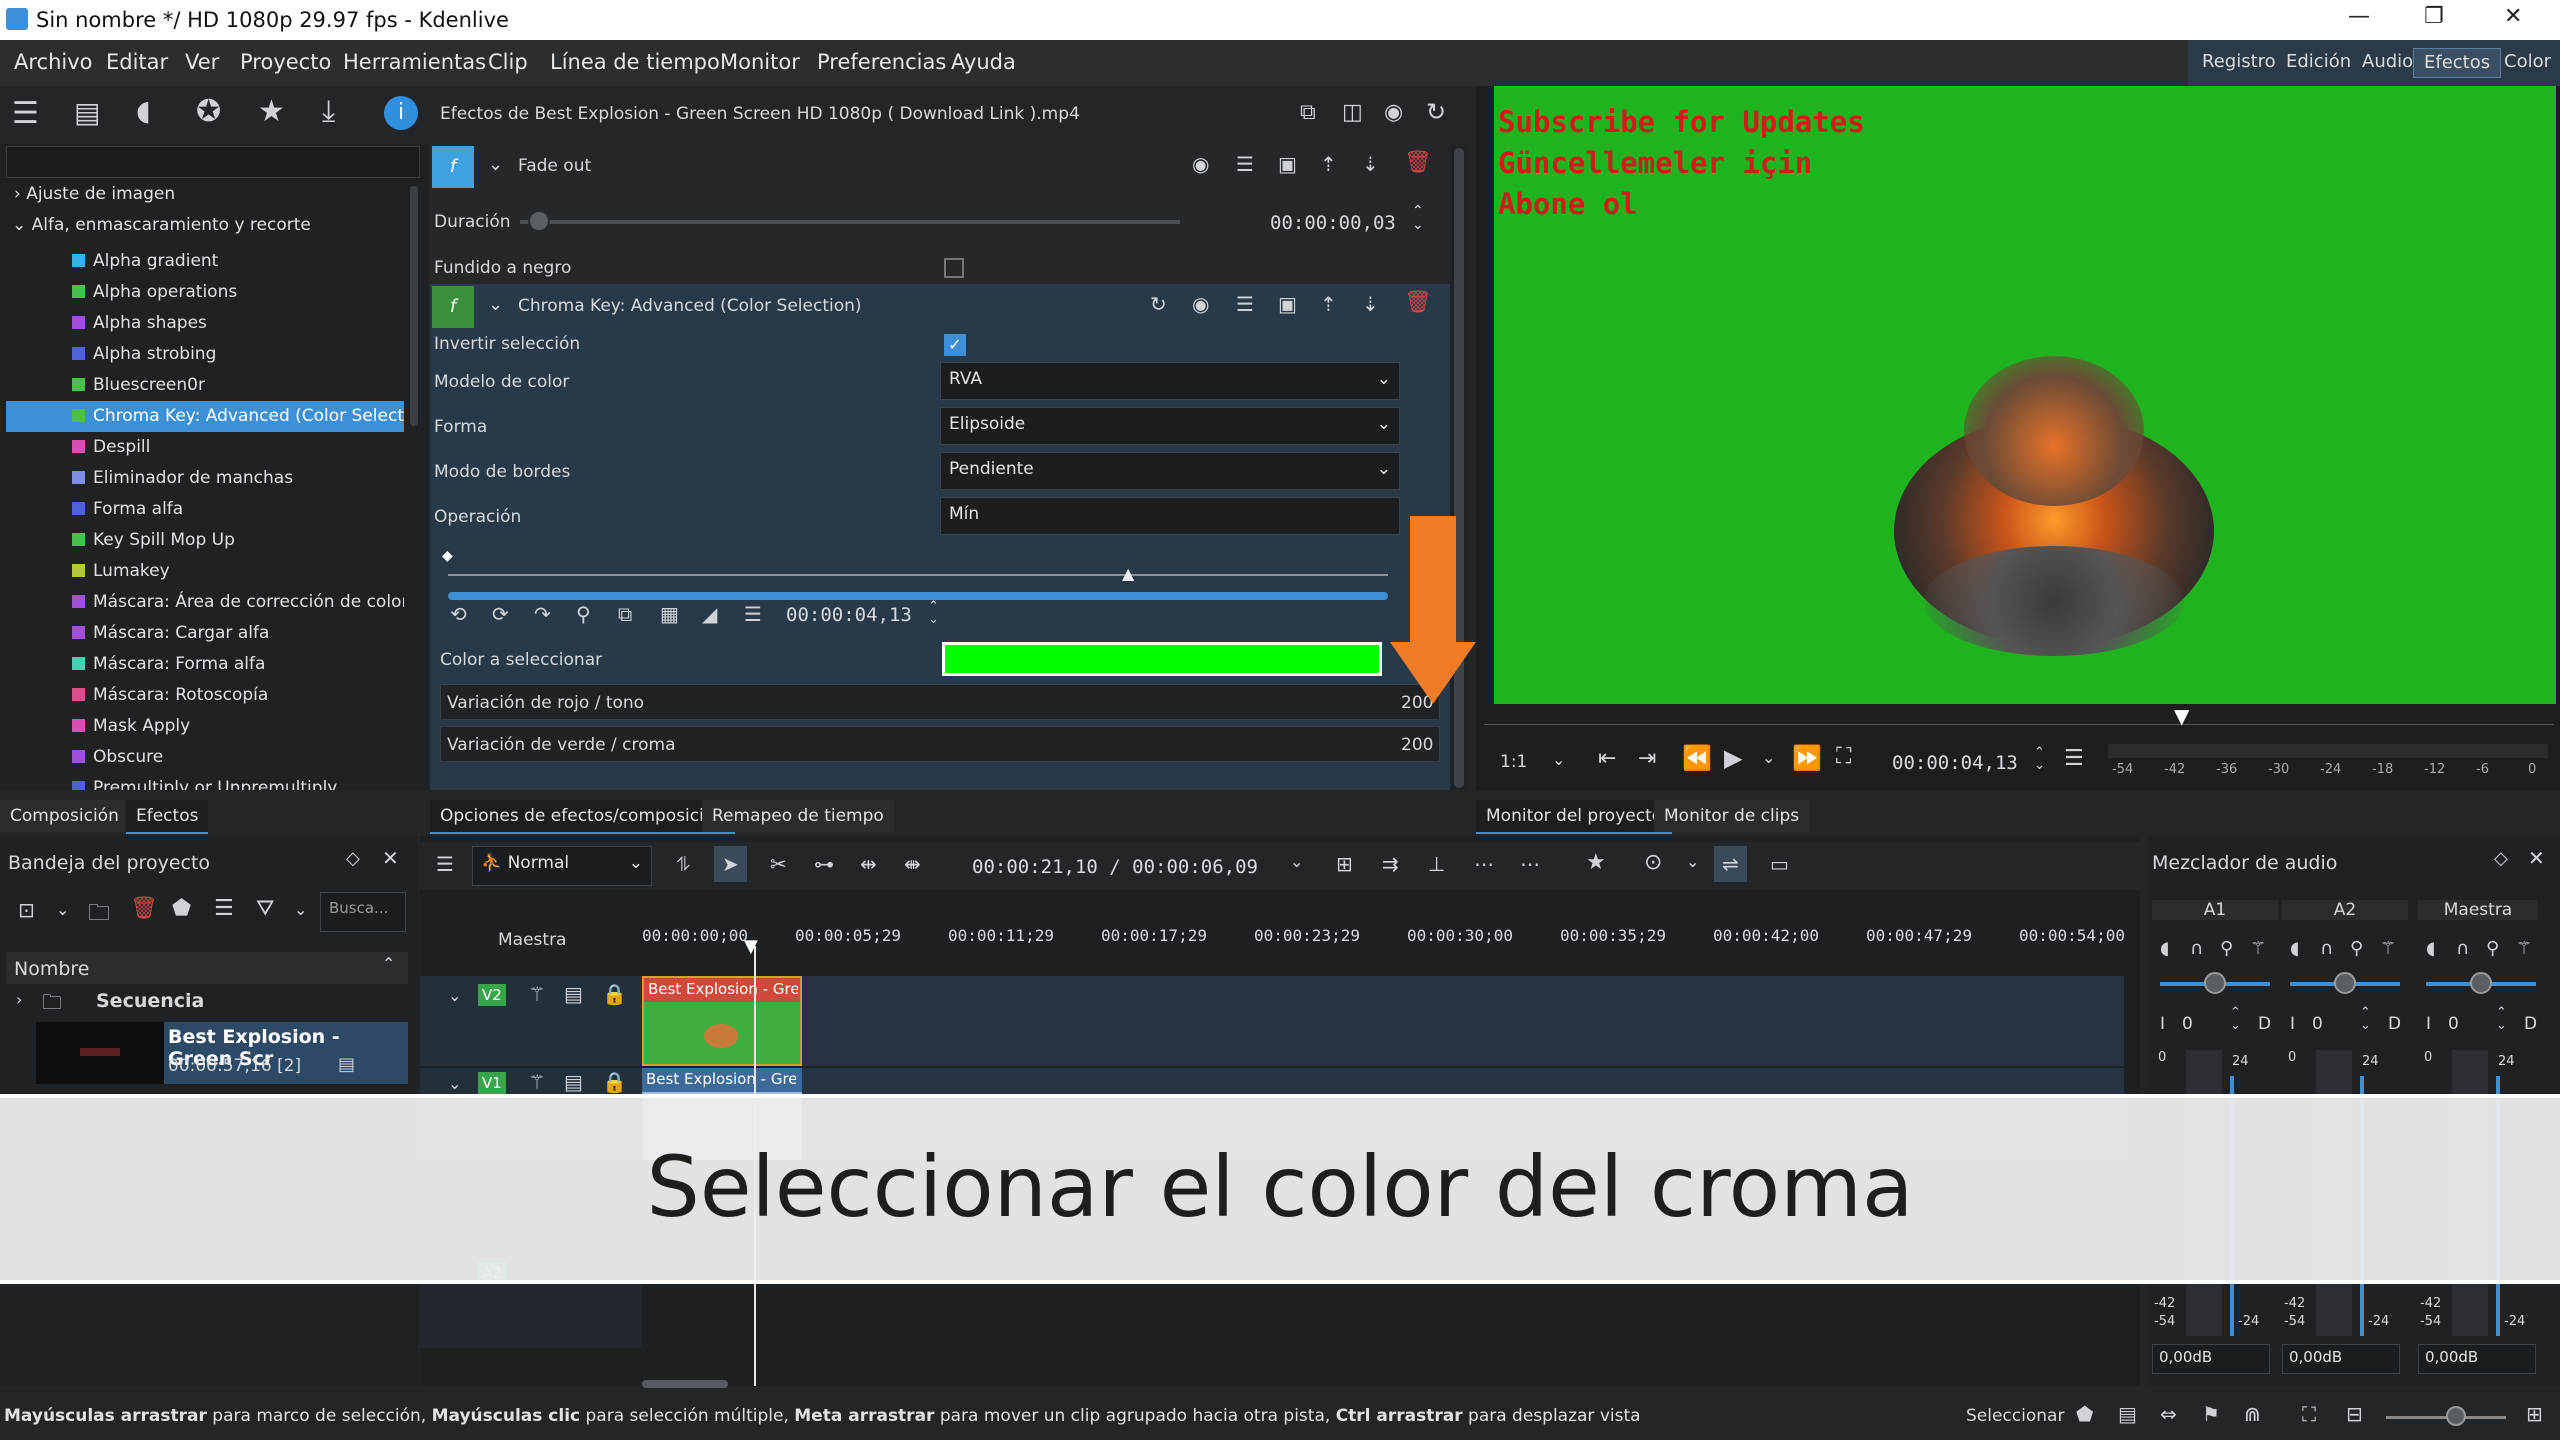 This screenshot has height=1440, width=2560. Describe the element at coordinates (265, 908) in the screenshot. I see `filter-icon: ⛛` at that location.